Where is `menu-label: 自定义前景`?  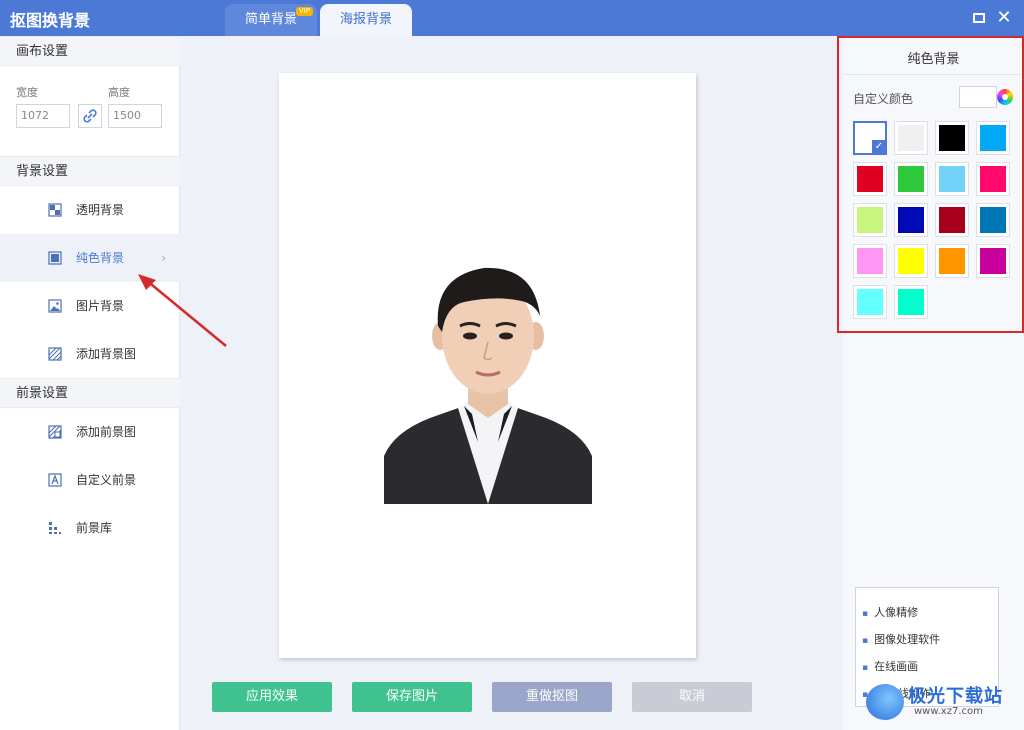
menu-label: 自定义前景 is located at coordinates (106, 480).